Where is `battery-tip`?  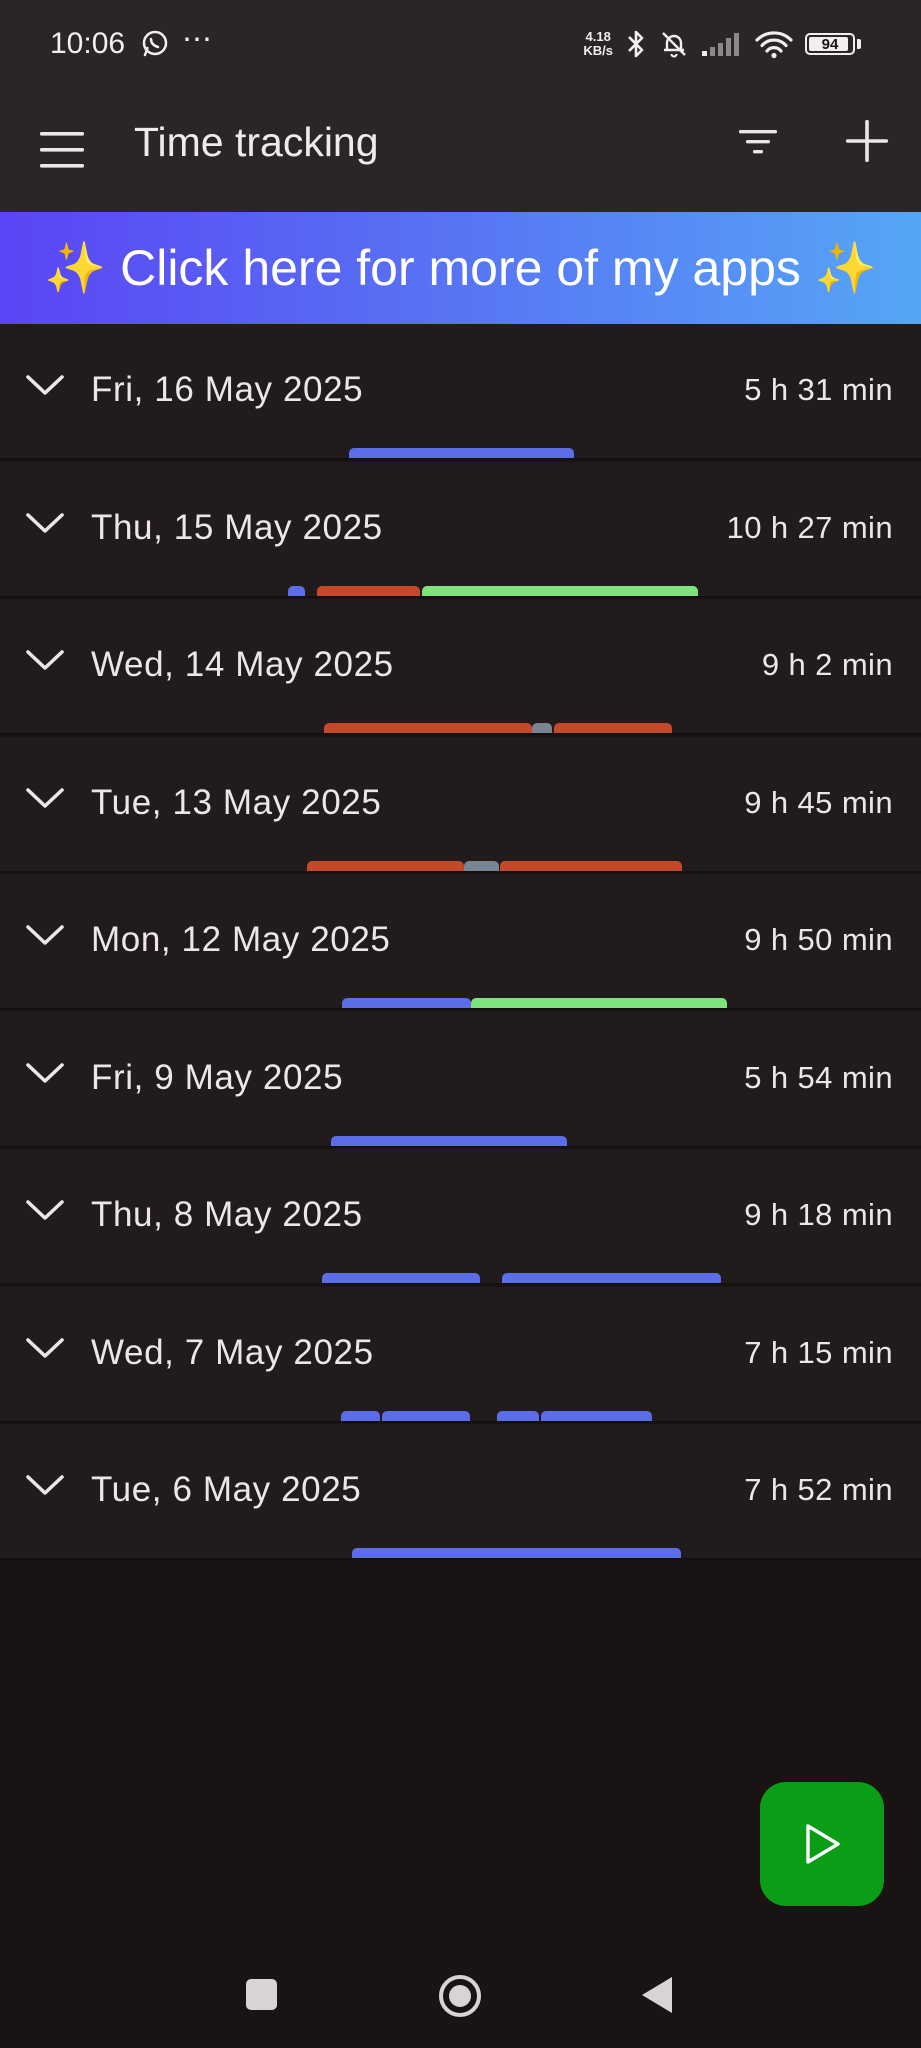
battery-tip is located at coordinates (859, 44).